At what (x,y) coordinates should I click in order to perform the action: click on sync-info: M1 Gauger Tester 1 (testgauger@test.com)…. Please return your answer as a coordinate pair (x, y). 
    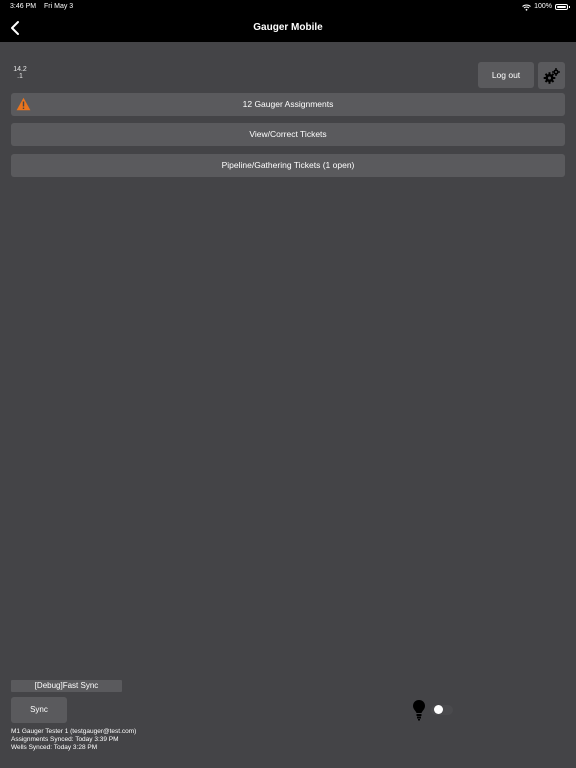
    Looking at the image, I should click on (73, 740).